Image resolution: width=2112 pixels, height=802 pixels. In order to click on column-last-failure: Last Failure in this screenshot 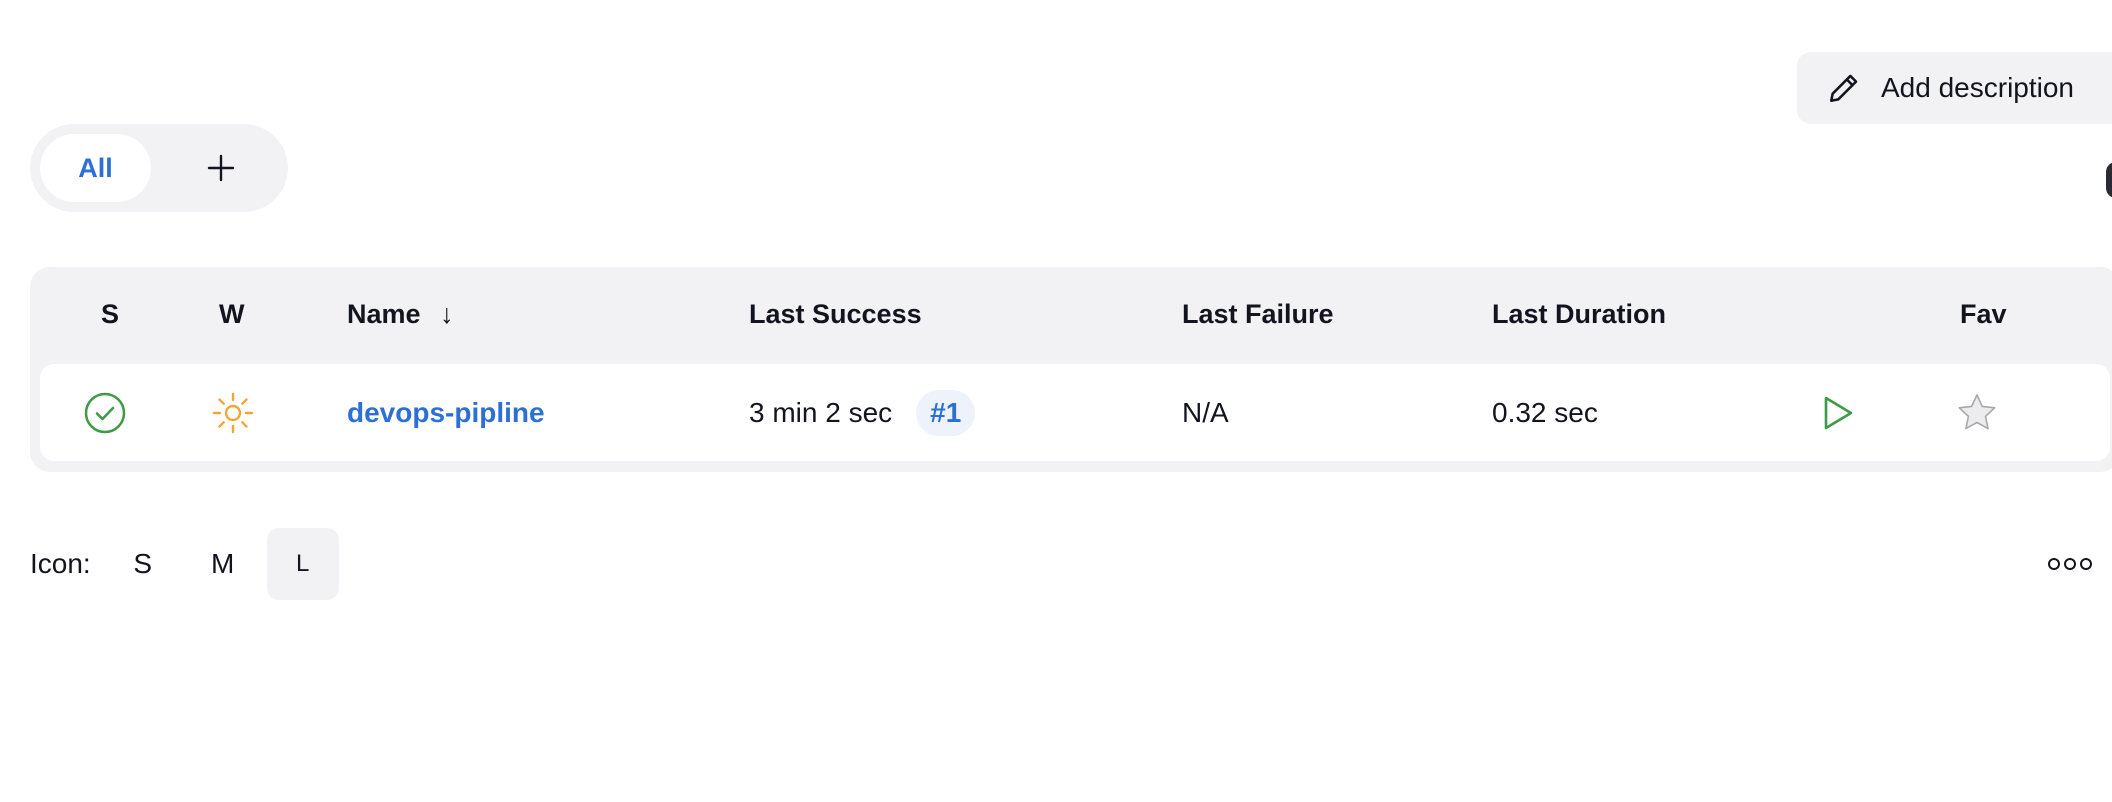, I will do `click(1258, 314)`.